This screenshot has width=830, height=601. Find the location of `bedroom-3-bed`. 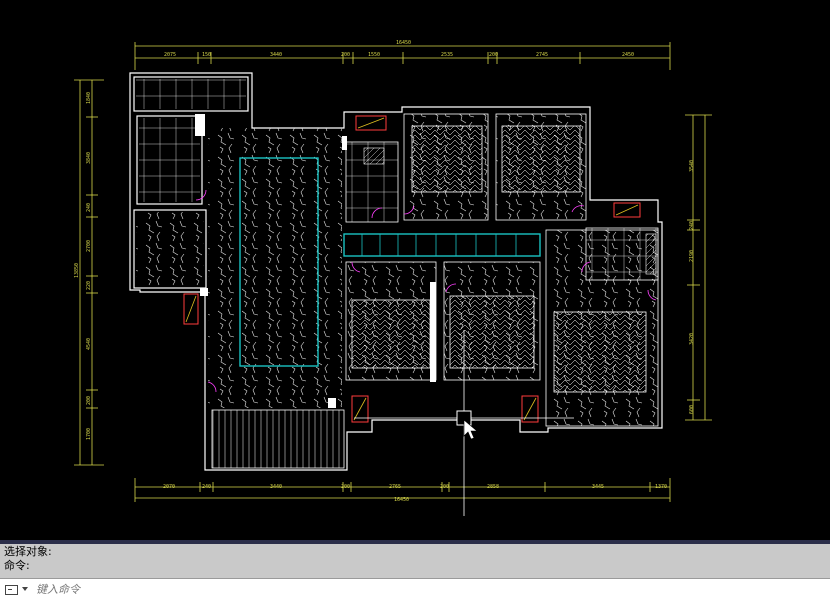

bedroom-3-bed is located at coordinates (391, 334).